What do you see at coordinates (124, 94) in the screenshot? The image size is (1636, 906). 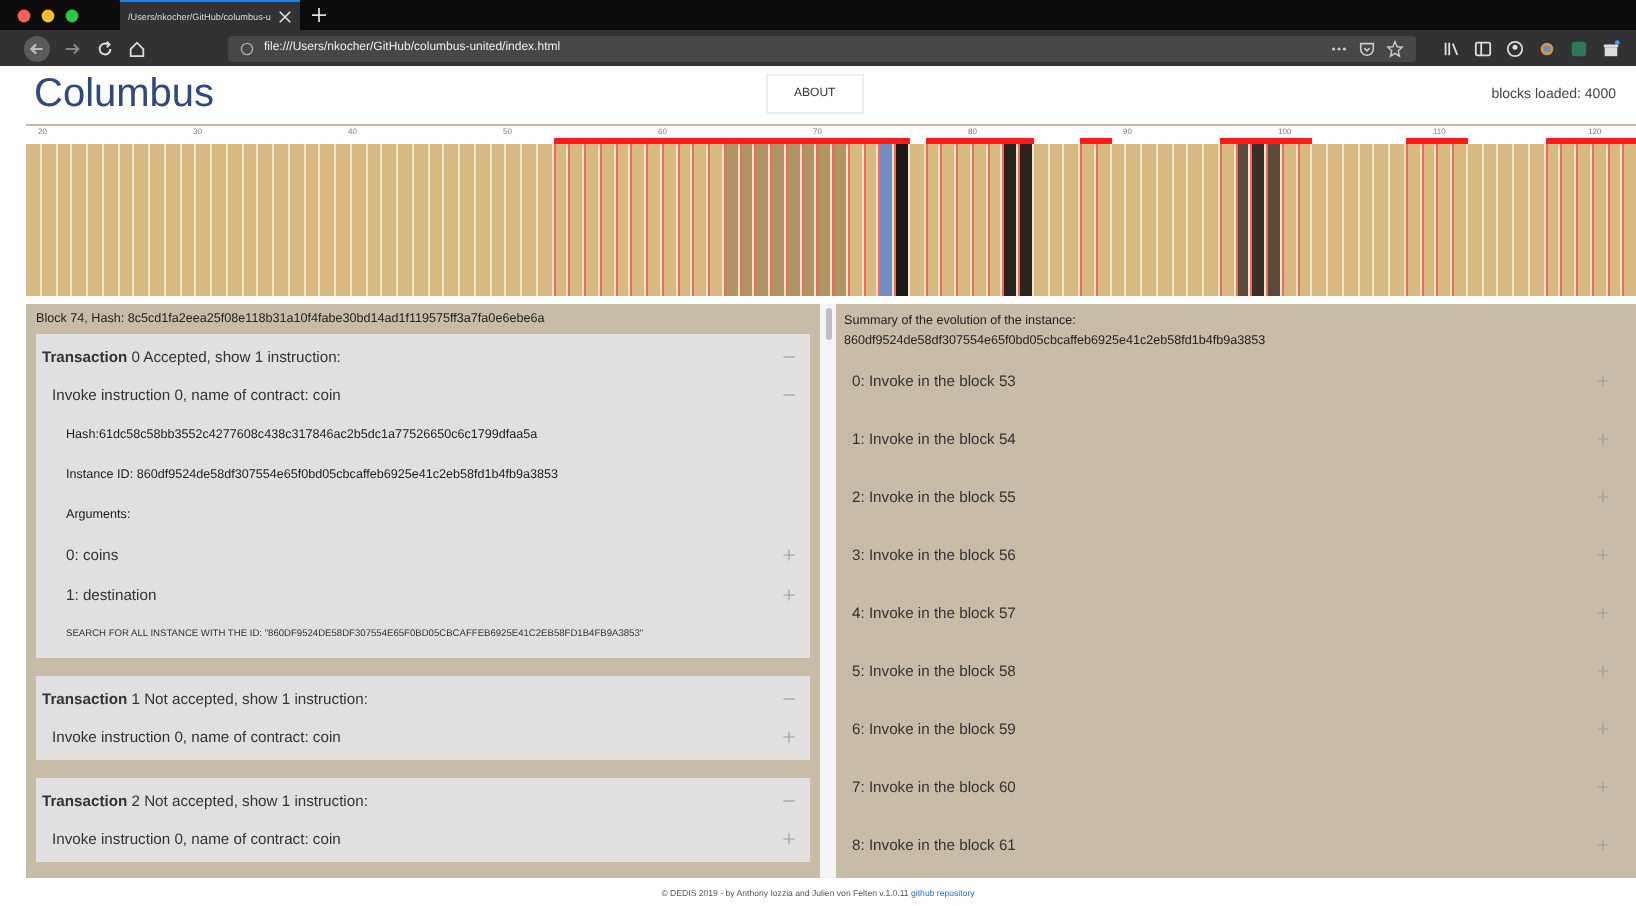 I see `site-title: Columbus` at bounding box center [124, 94].